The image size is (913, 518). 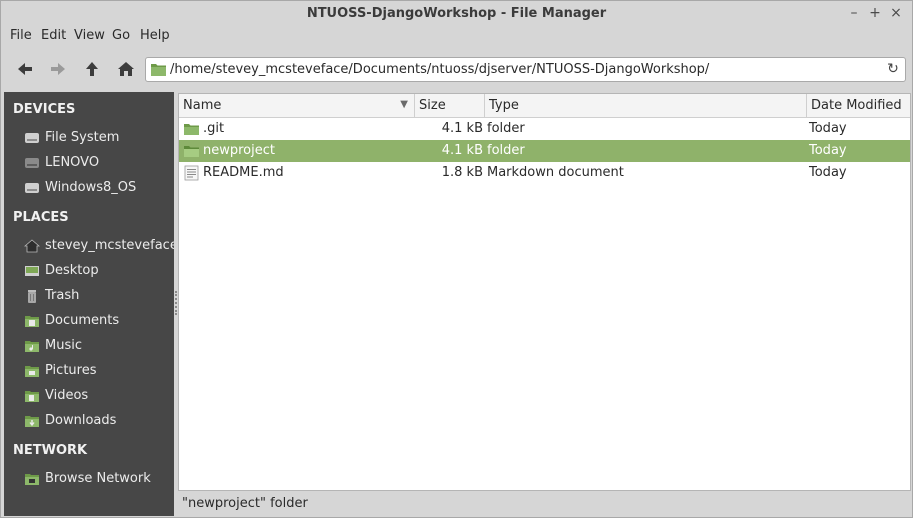 What do you see at coordinates (245, 503) in the screenshot?
I see `status-text: "newproject" folder` at bounding box center [245, 503].